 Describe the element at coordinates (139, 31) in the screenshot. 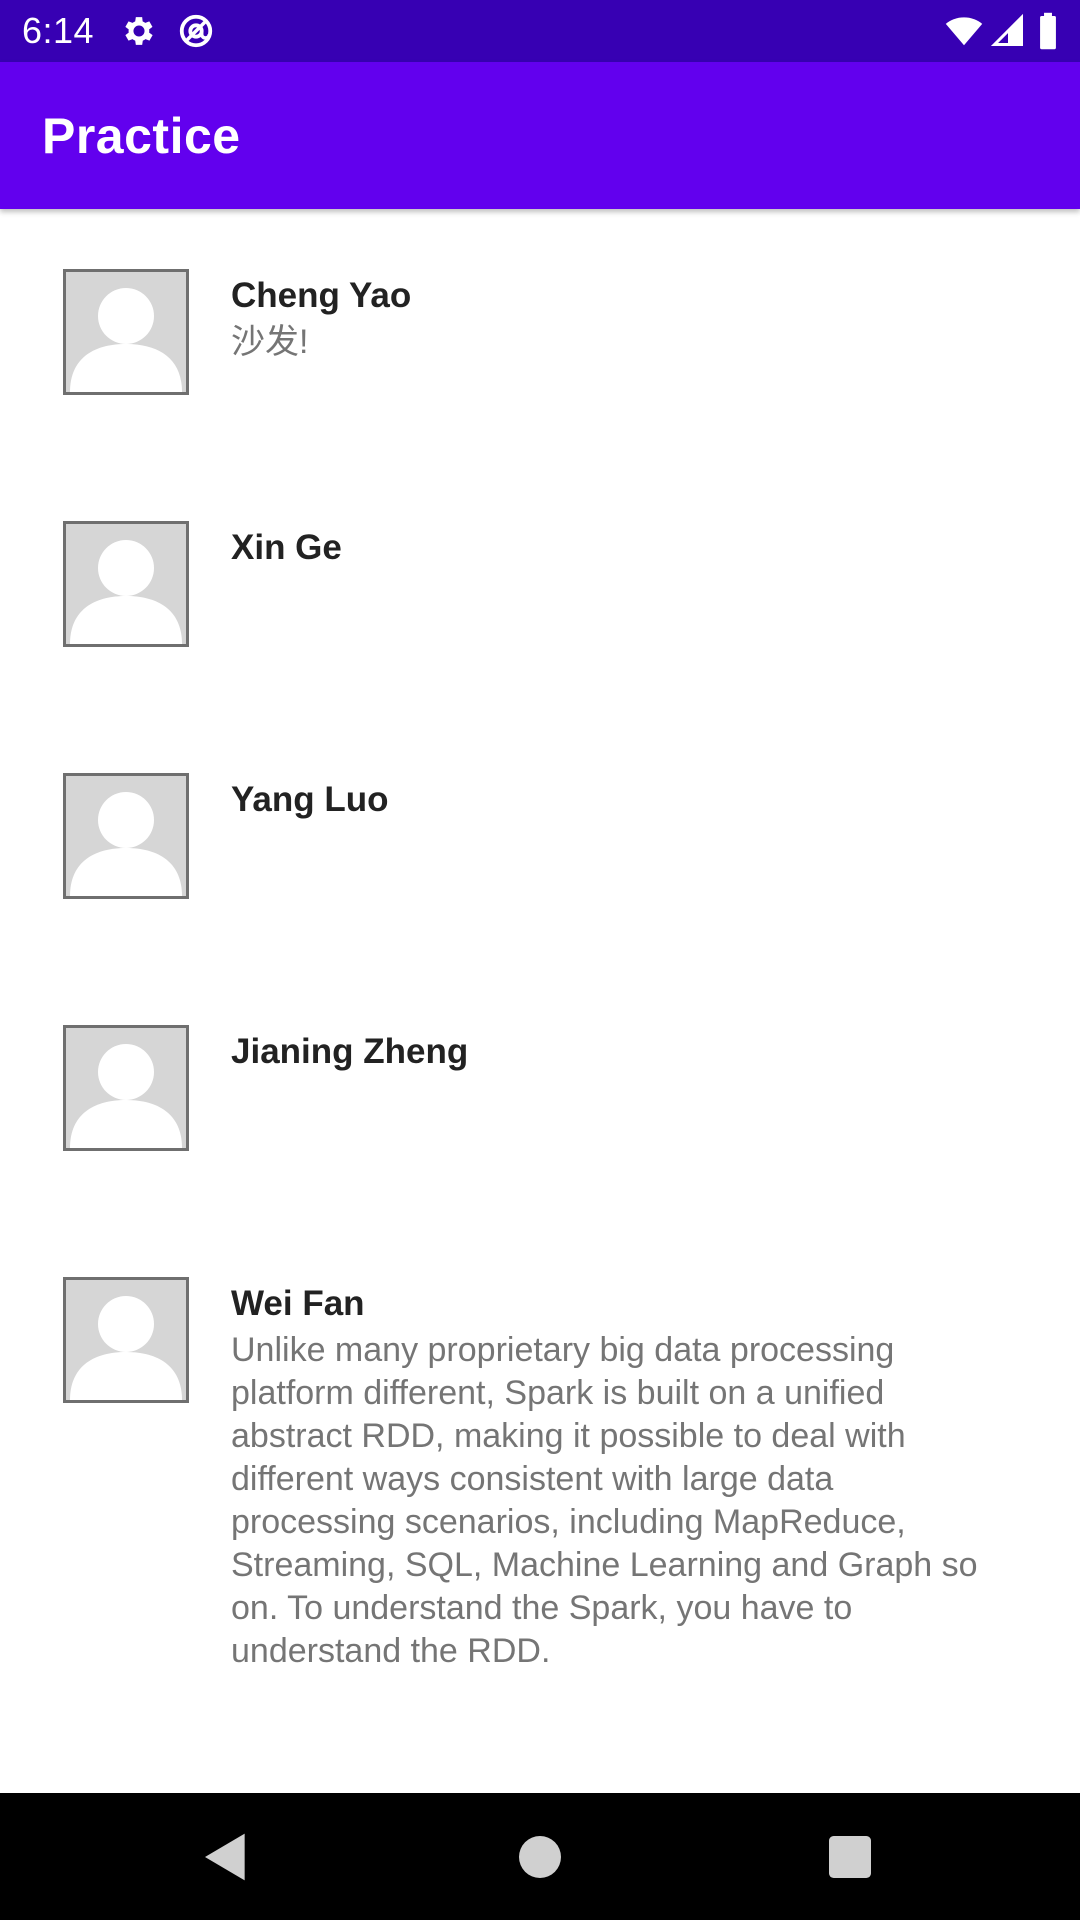

I see `gear-icon` at that location.